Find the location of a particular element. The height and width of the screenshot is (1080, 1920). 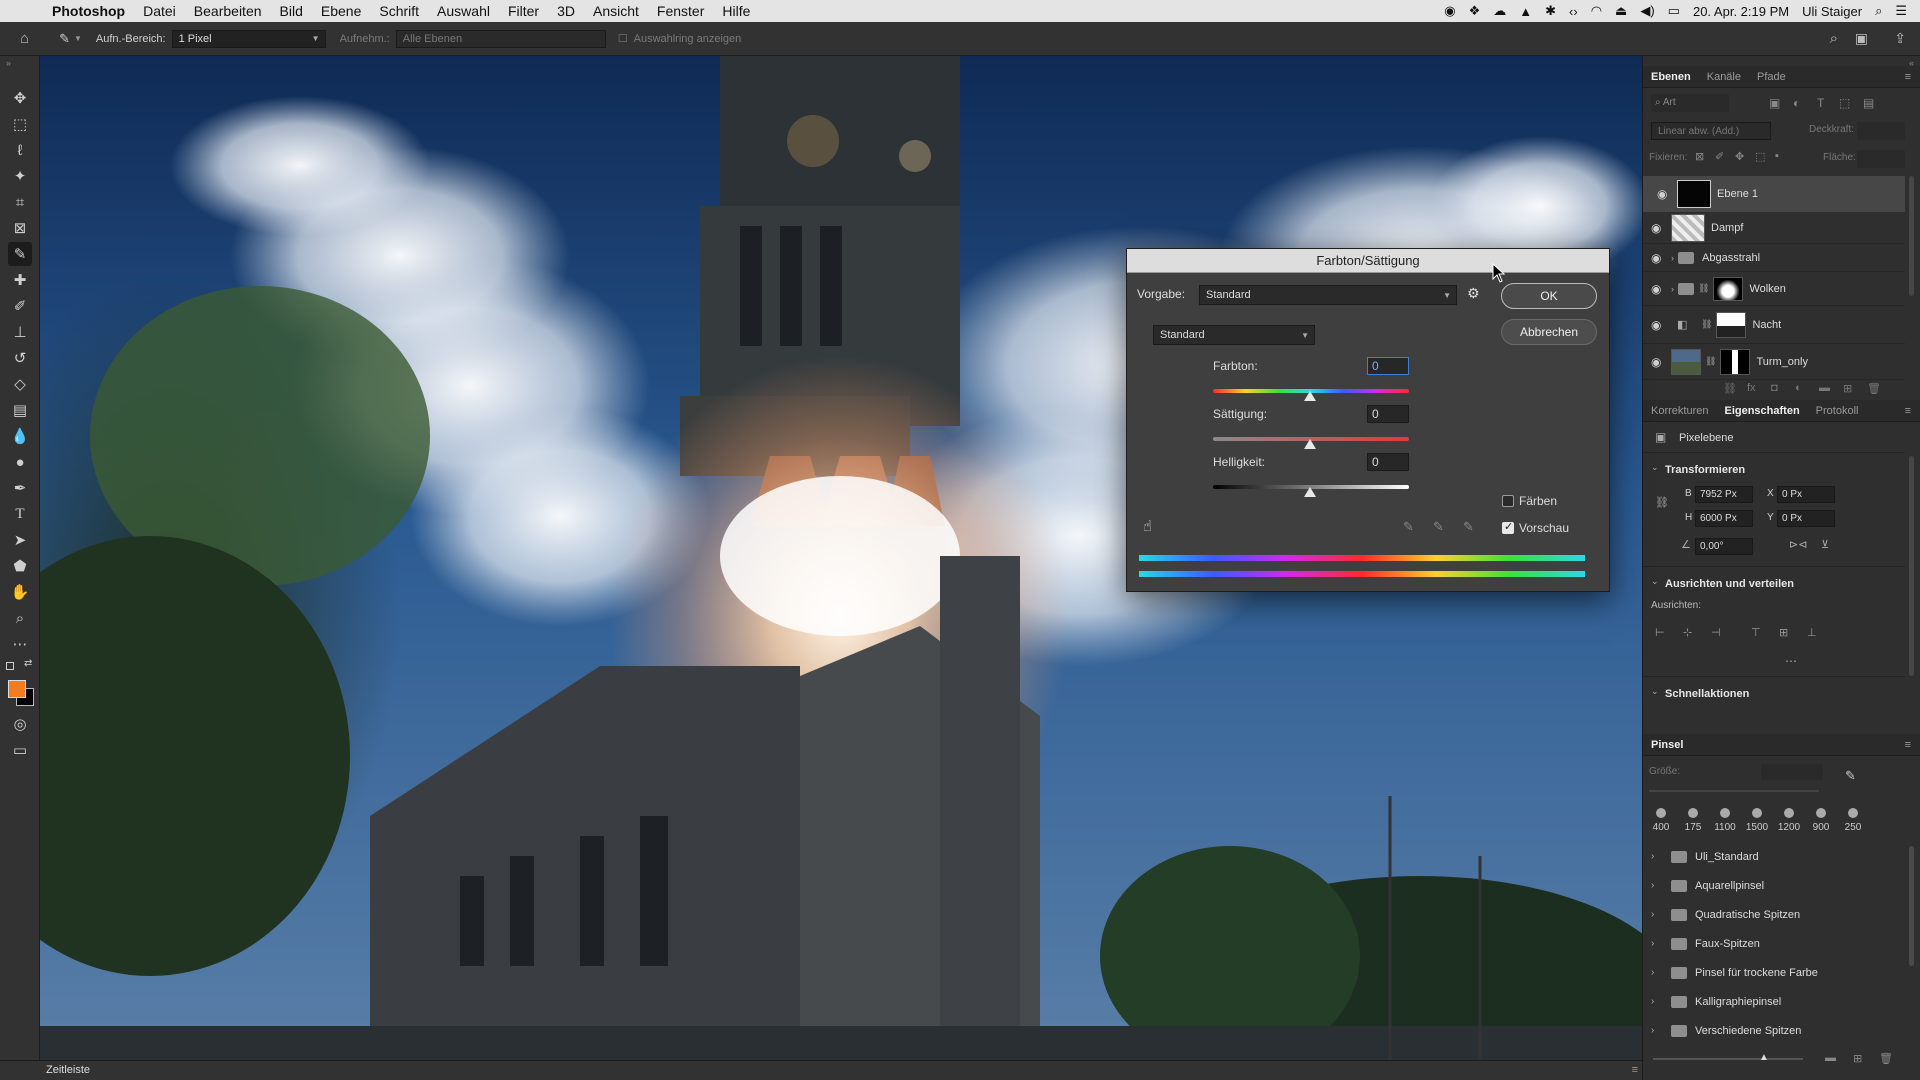

filter-pixel-icon: ▣ is located at coordinates (1774, 103).